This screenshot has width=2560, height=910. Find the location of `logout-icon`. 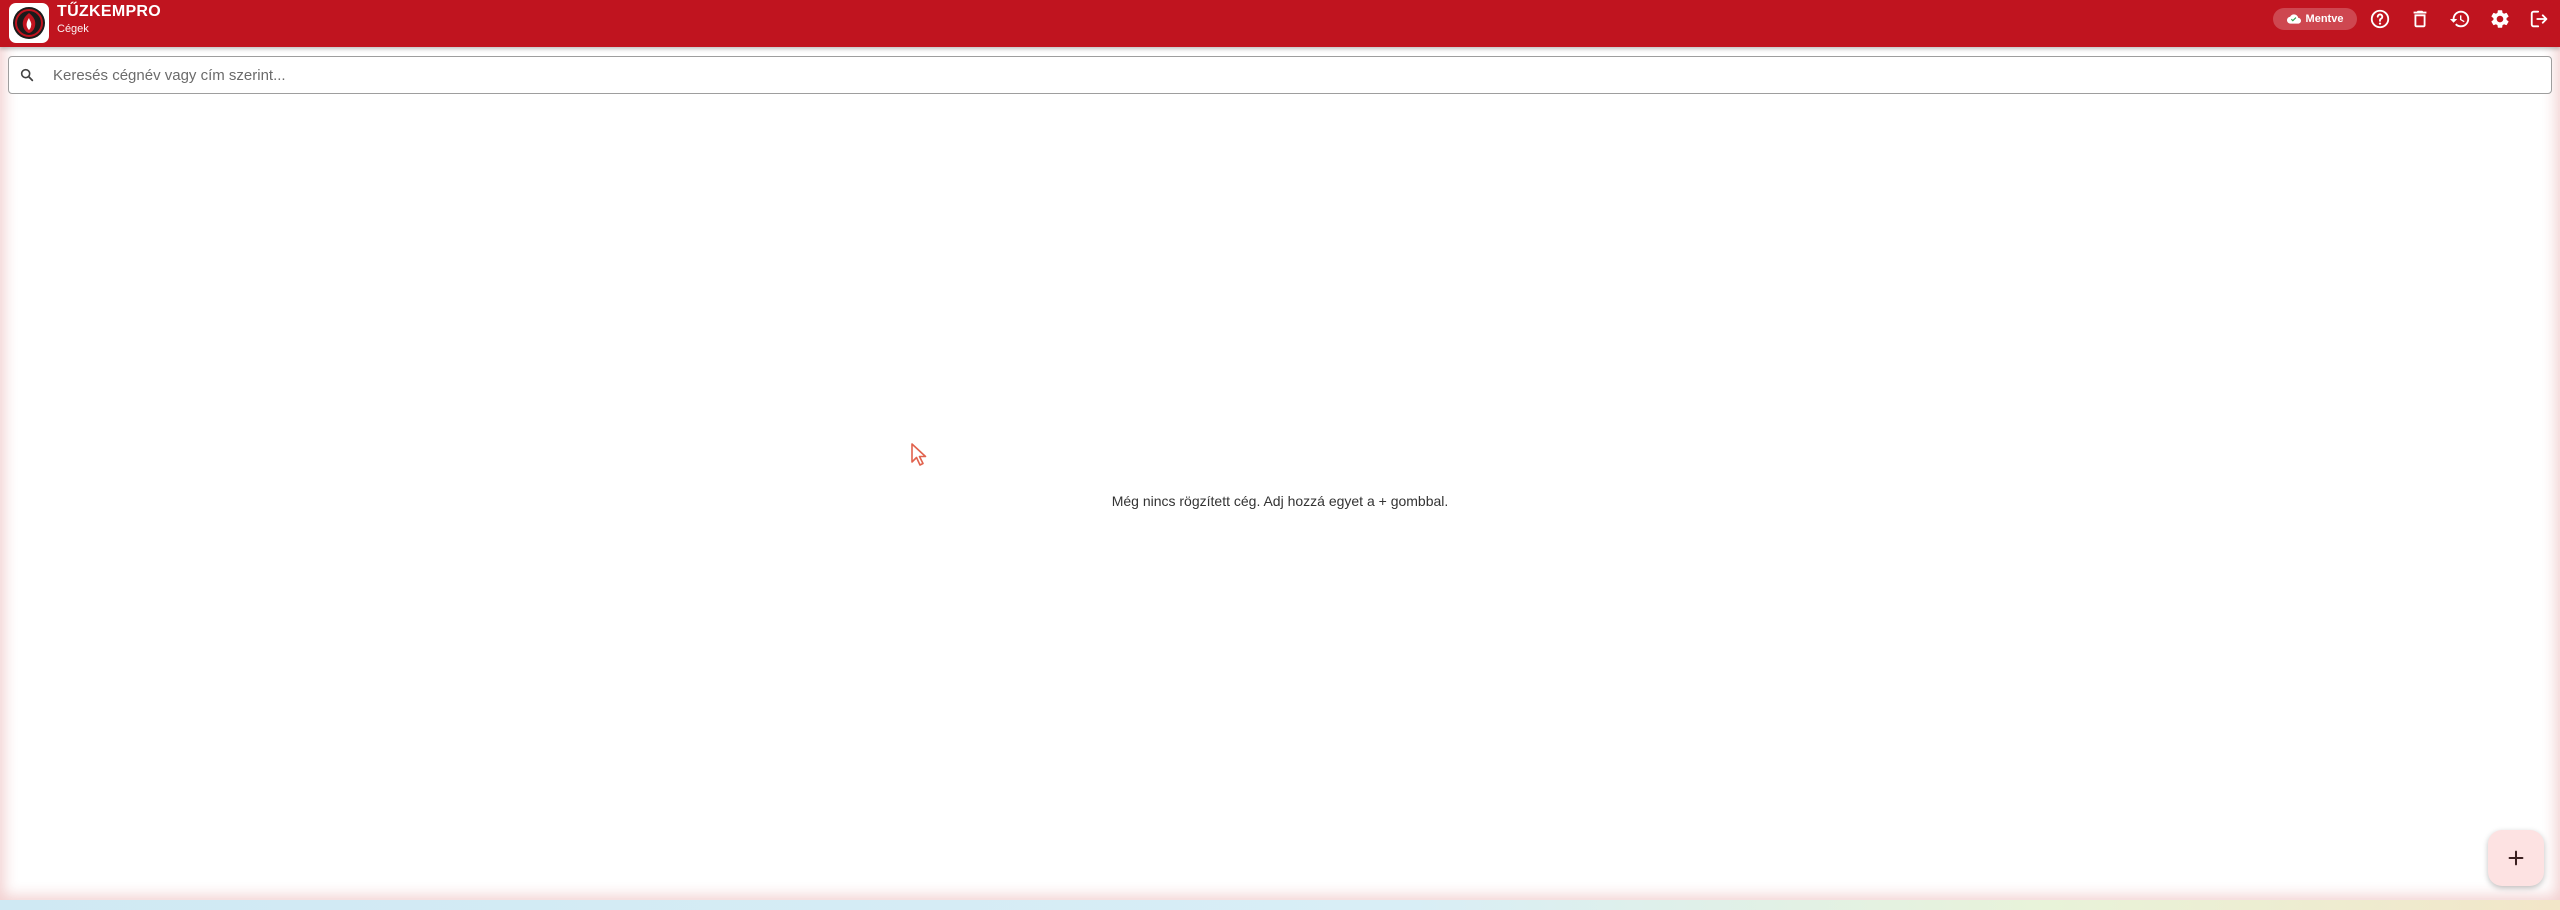

logout-icon is located at coordinates (2539, 19).